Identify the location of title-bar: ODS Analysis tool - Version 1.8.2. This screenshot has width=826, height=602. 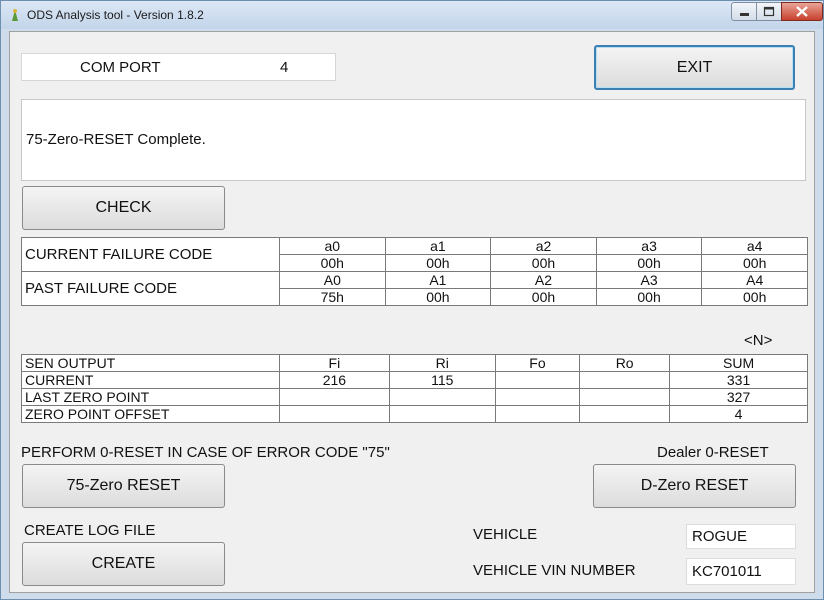
(412, 15).